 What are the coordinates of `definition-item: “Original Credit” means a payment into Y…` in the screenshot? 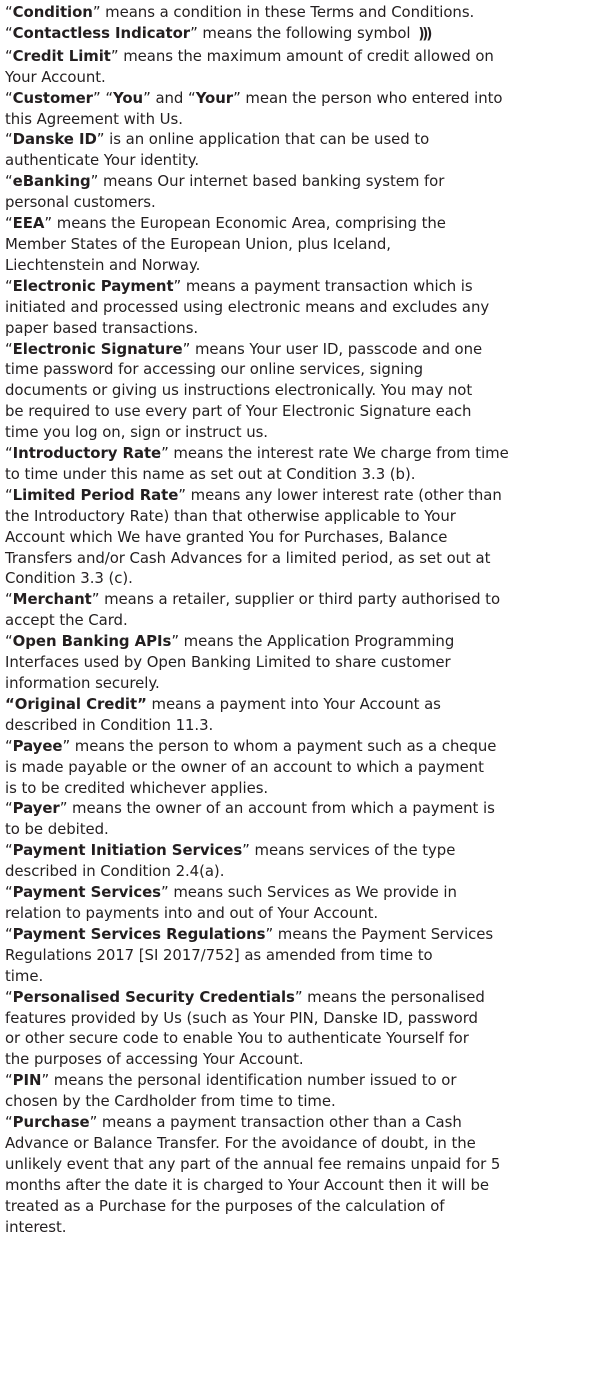 It's located at (303, 715).